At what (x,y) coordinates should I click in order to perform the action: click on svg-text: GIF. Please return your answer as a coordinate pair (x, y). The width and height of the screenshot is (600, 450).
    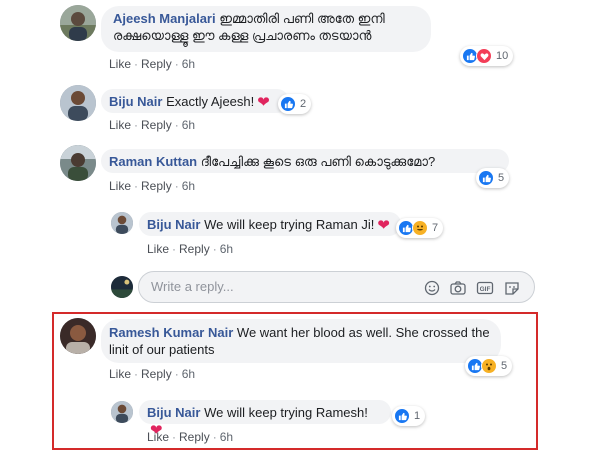
    Looking at the image, I should click on (485, 289).